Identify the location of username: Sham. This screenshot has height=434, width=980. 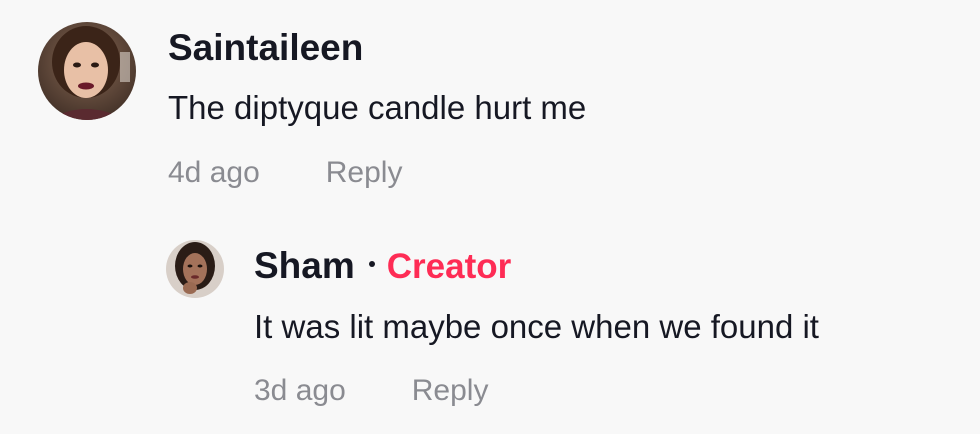
(304, 265).